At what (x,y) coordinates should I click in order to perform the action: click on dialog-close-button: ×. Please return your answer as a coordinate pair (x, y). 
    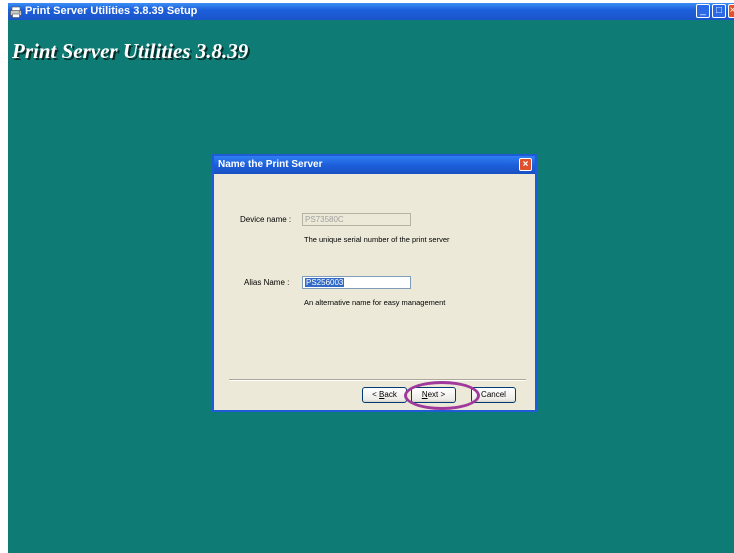
    Looking at the image, I should click on (525, 164).